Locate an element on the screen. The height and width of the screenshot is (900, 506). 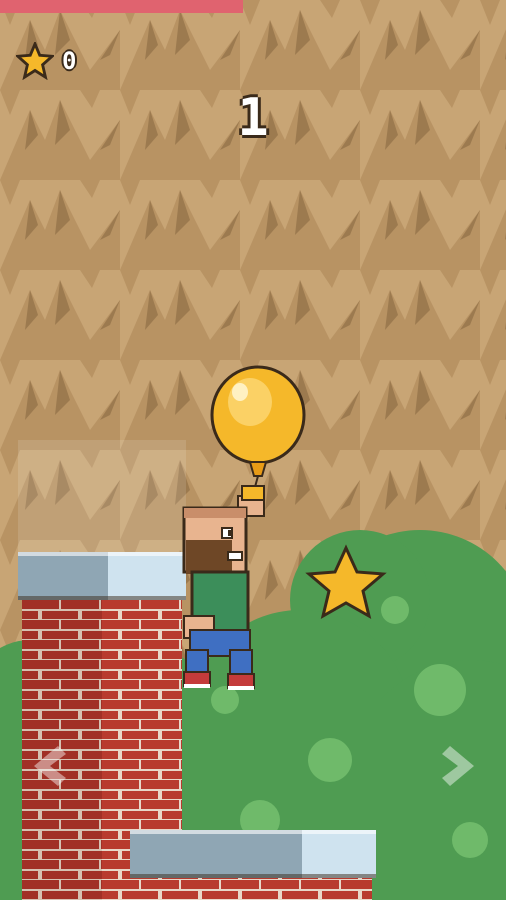
chevron-left-icon is located at coordinates (50, 766).